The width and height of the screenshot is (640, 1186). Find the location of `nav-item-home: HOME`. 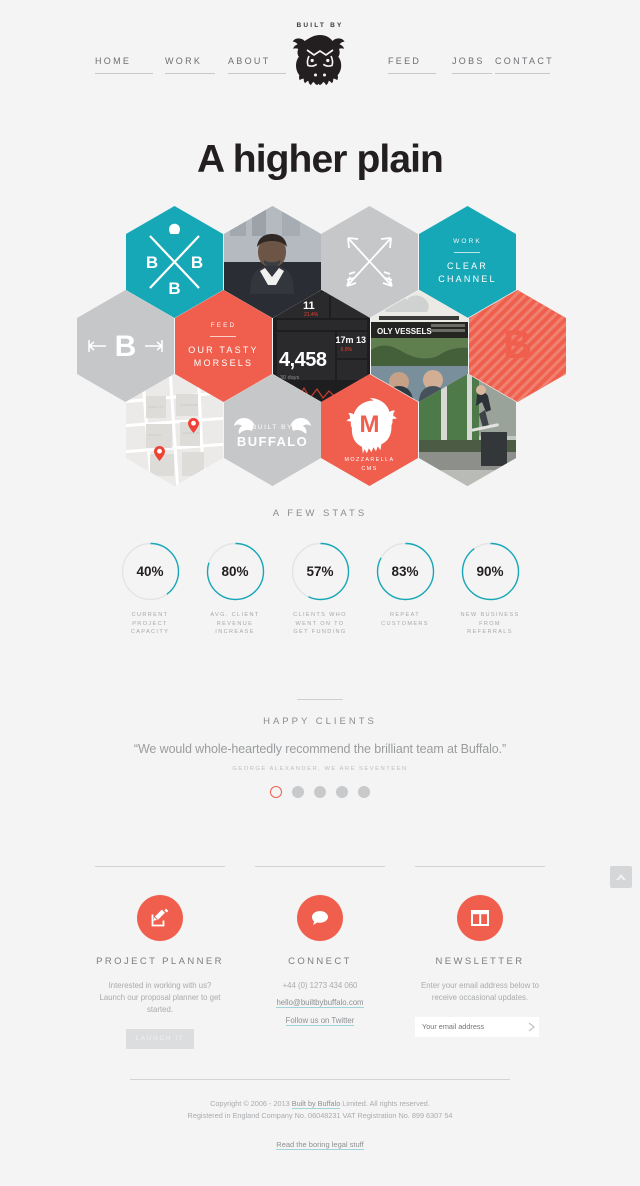

nav-item-home: HOME is located at coordinates (124, 65).